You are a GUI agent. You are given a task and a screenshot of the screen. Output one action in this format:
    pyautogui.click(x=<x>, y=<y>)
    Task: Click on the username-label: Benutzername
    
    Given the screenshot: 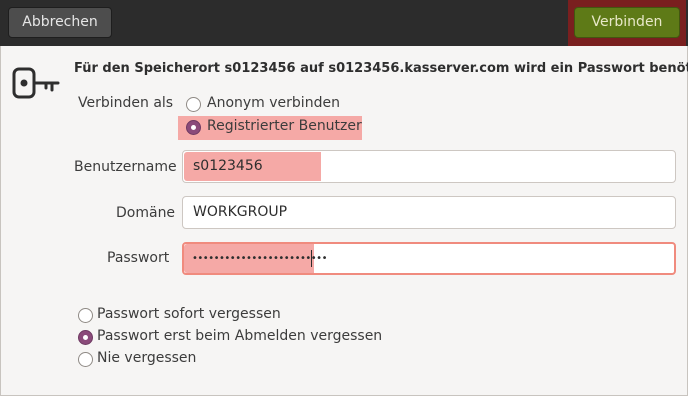 What is the action you would take?
    pyautogui.click(x=125, y=167)
    